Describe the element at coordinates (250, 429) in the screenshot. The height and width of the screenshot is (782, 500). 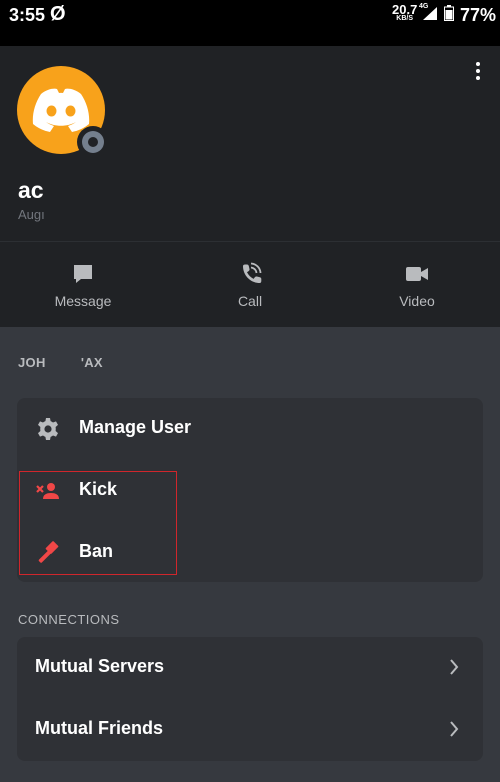
I see `manage-user-button: Manage User` at that location.